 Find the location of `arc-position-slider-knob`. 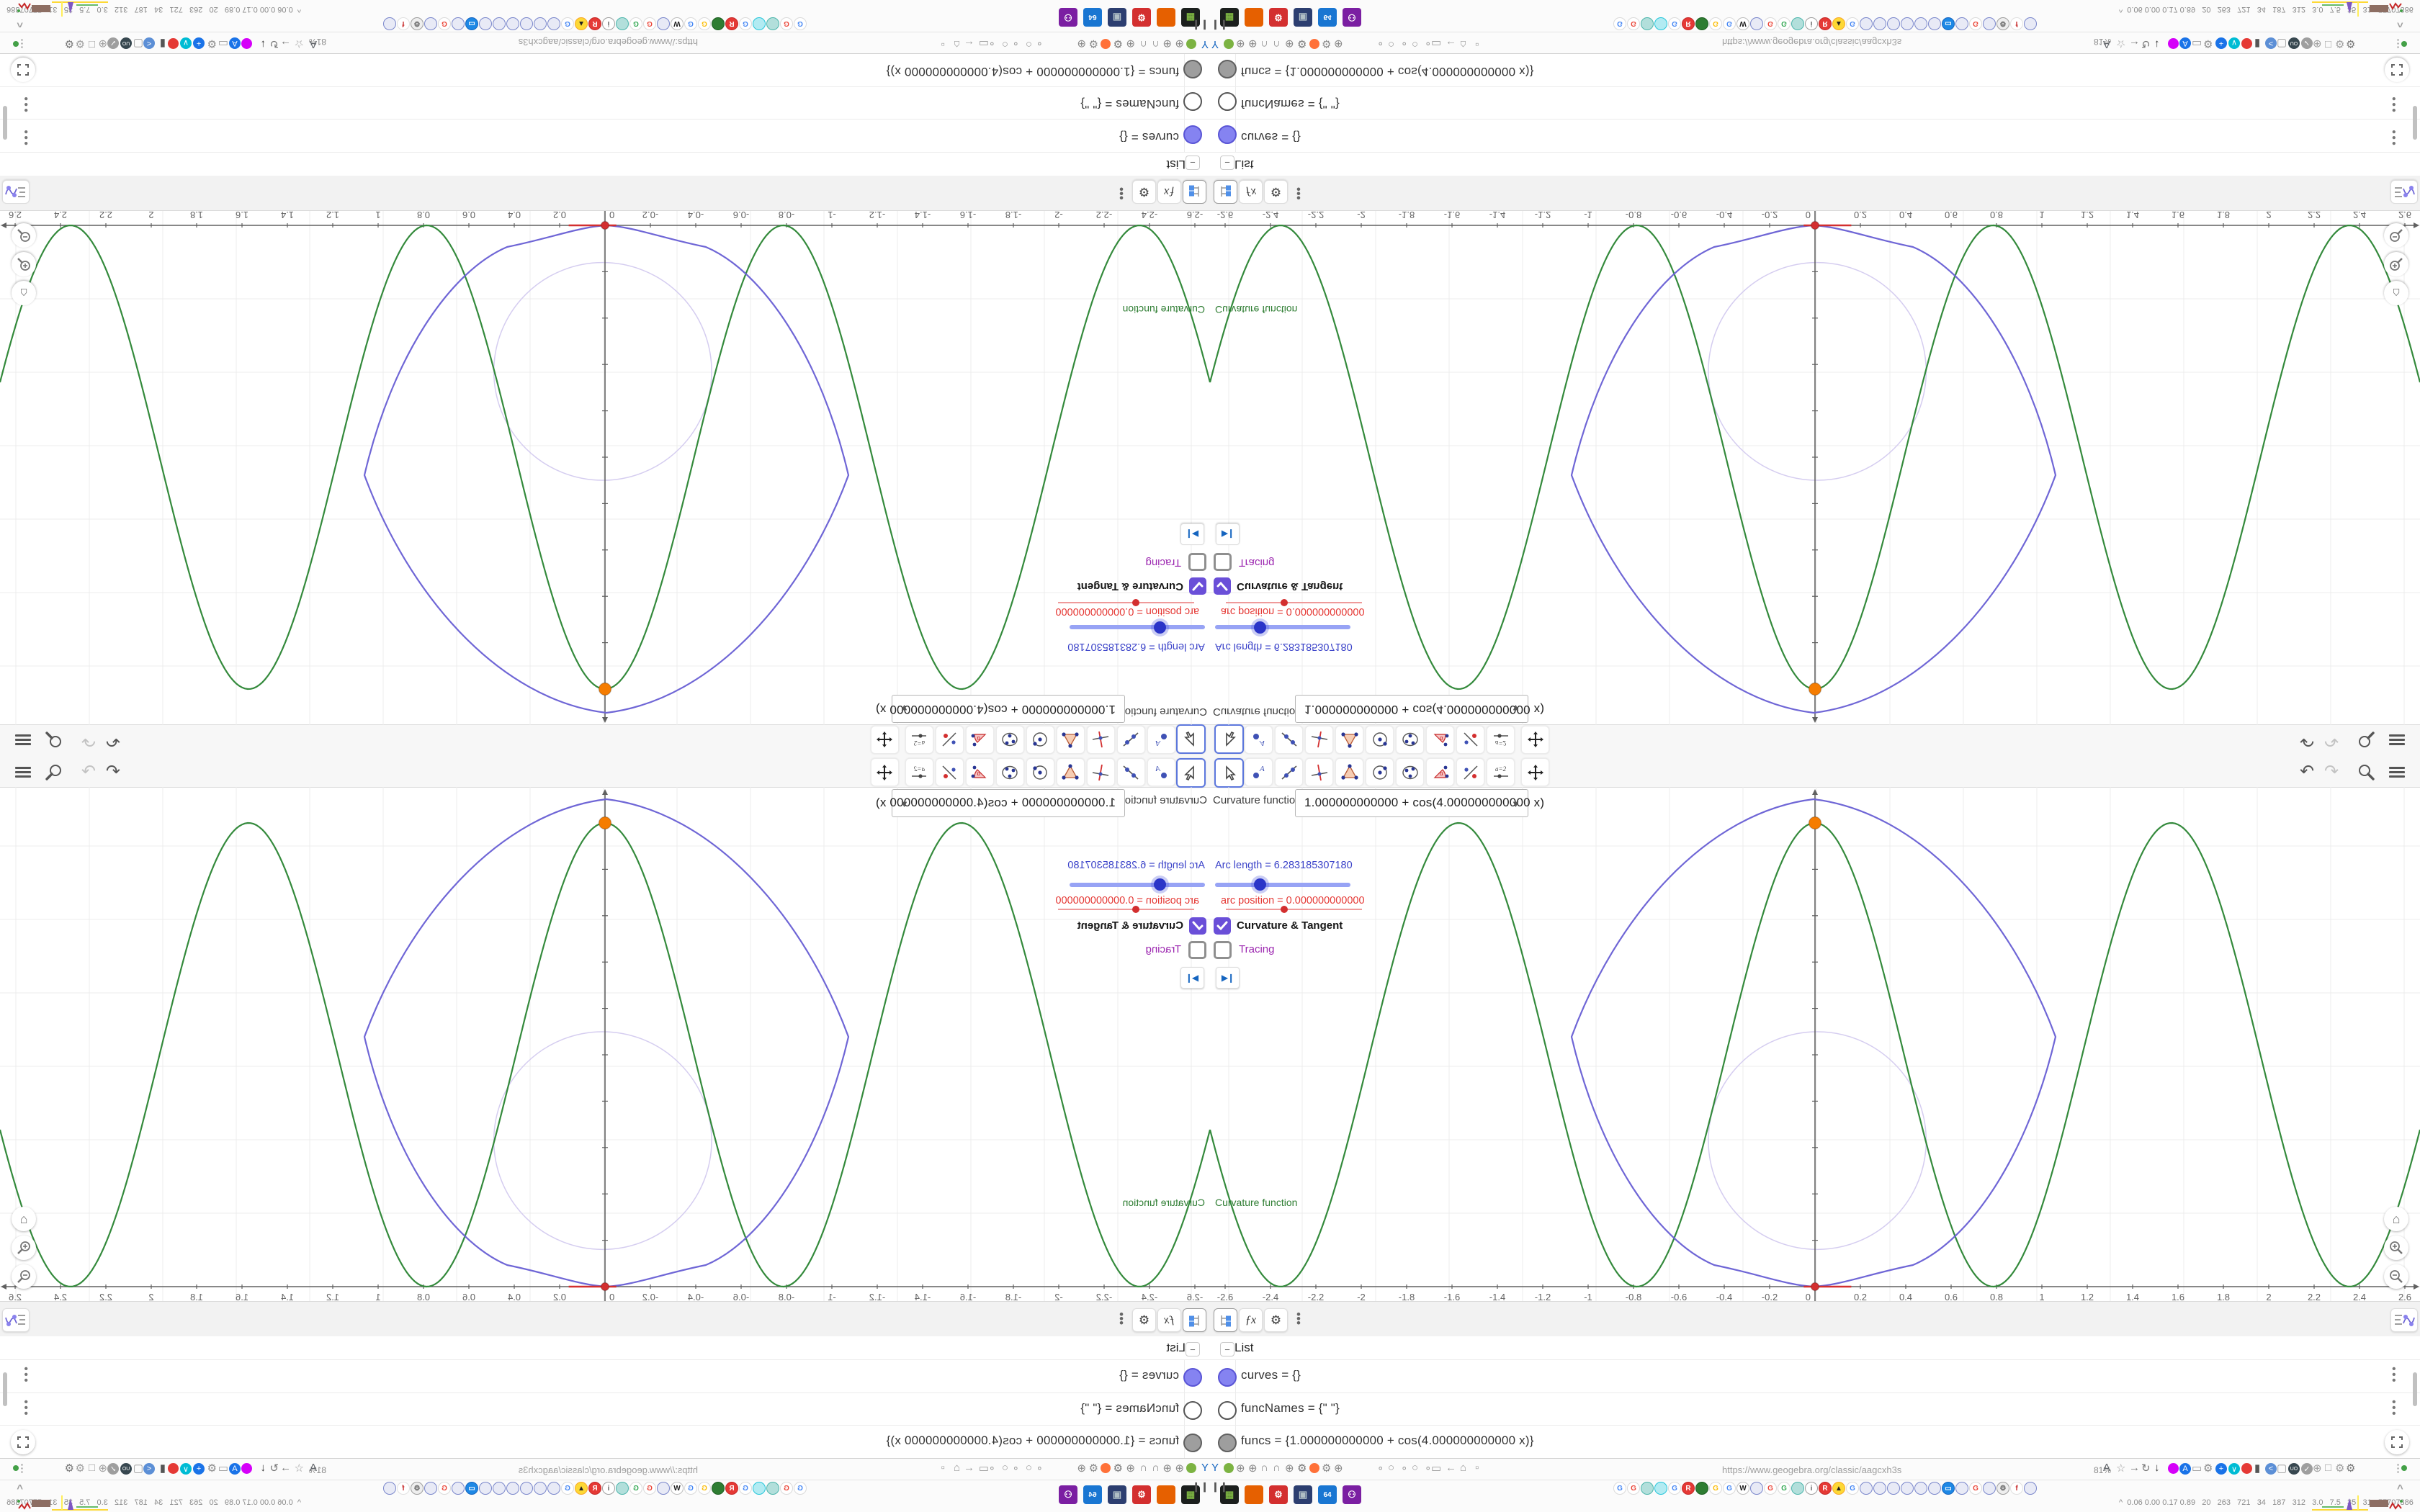

arc-position-slider-knob is located at coordinates (1135, 602).